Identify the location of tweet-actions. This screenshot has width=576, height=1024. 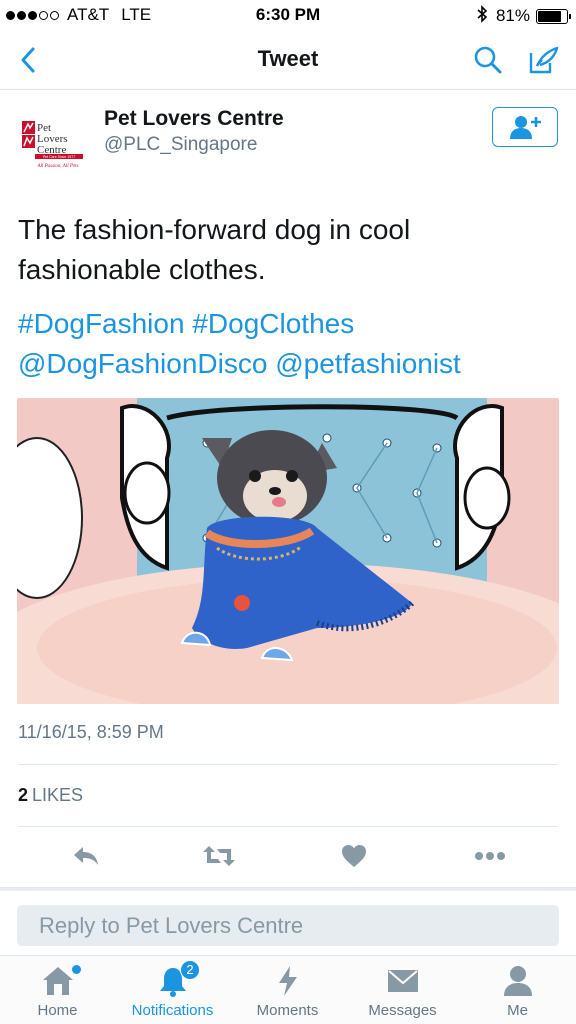
(288, 856).